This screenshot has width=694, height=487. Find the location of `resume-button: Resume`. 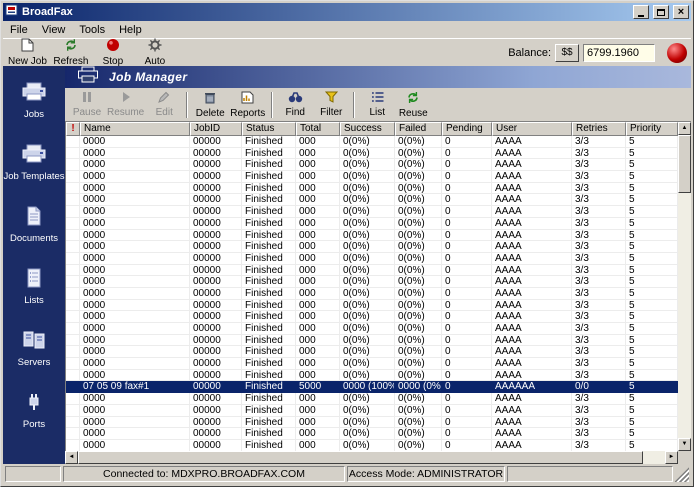

resume-button: Resume is located at coordinates (125, 105).